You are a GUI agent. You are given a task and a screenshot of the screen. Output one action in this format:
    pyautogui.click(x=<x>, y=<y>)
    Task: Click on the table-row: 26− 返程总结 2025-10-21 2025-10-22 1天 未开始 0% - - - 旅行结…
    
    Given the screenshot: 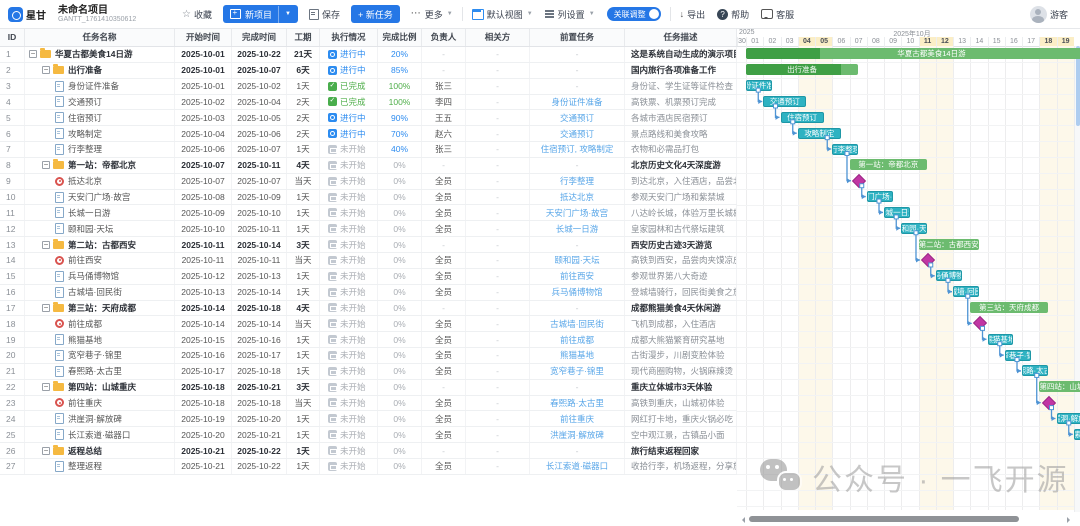 What is the action you would take?
    pyautogui.click(x=368, y=451)
    